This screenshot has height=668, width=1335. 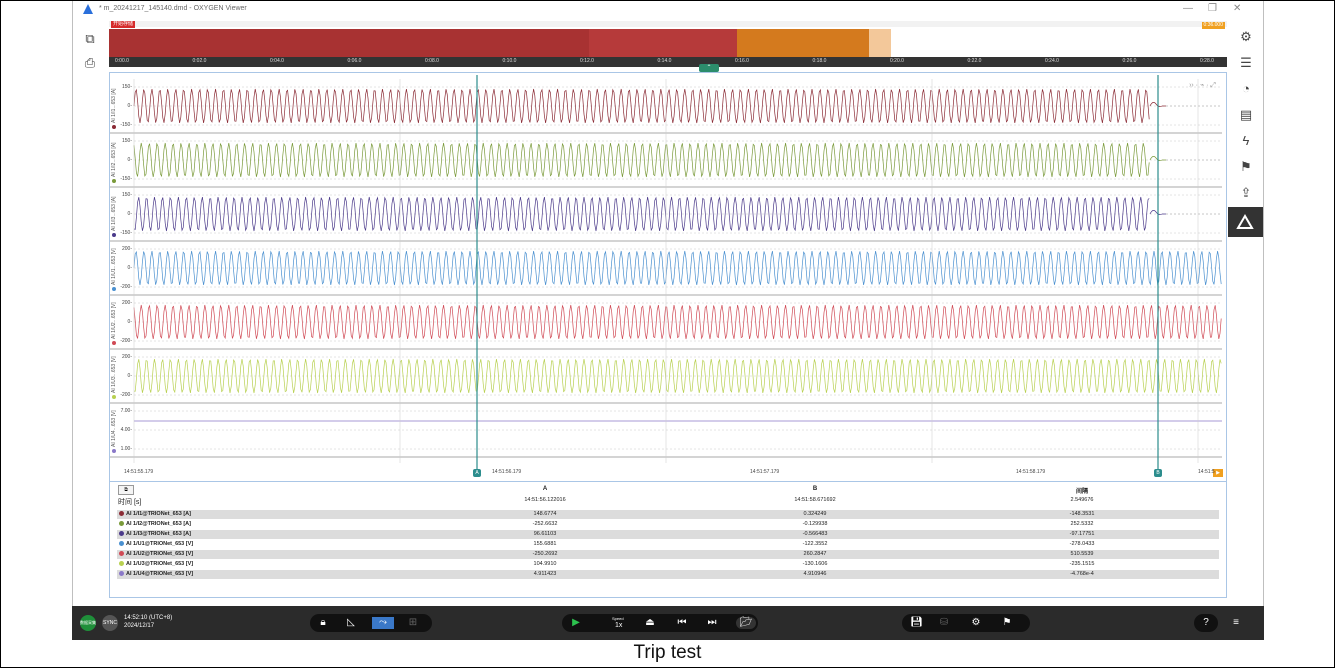 What do you see at coordinates (126, 430) in the screenshot?
I see `y-axis-tick: 4.00-` at bounding box center [126, 430].